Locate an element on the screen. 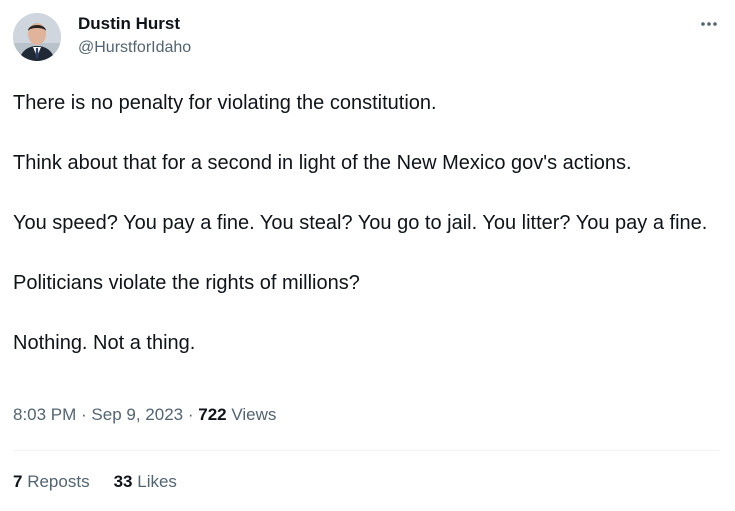 This screenshot has height=511, width=735. tweet-meta: 8:03 PM · Sep 9, 2023 · 722 Views is located at coordinates (144, 415).